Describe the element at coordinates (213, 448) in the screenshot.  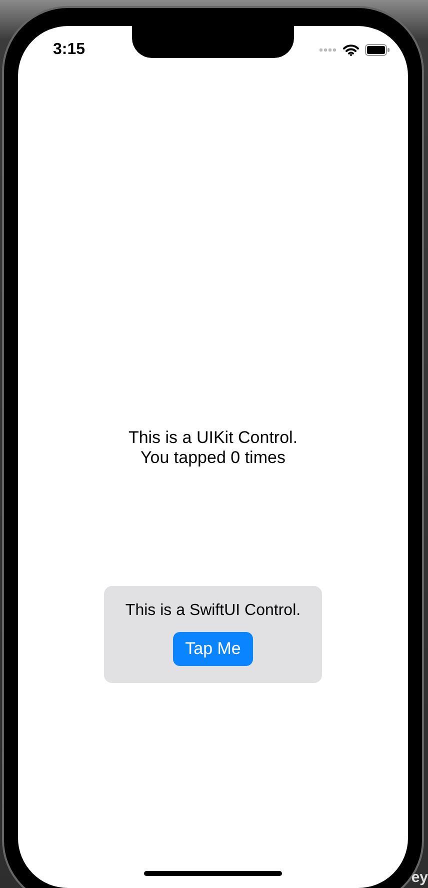
I see `uikit-label: This is a UIKit Control. You tapped 0 times` at that location.